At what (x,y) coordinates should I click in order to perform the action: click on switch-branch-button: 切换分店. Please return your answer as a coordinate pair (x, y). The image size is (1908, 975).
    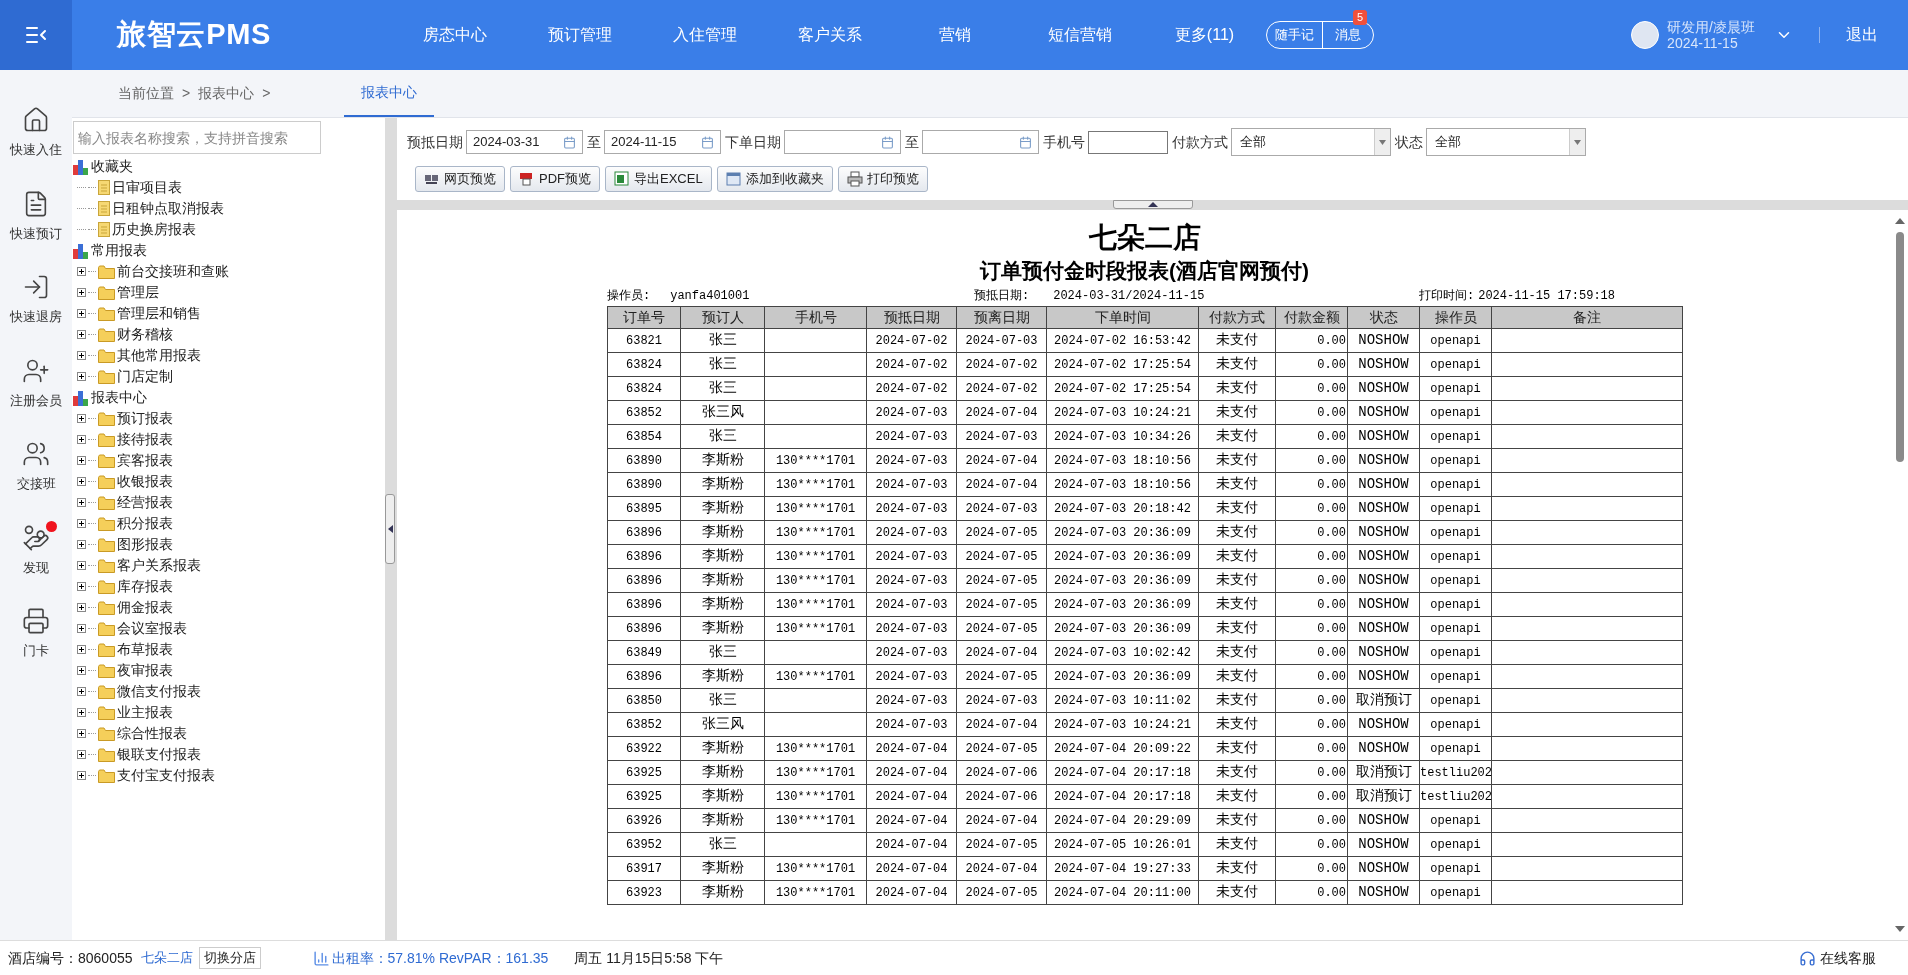
    Looking at the image, I should click on (229, 958).